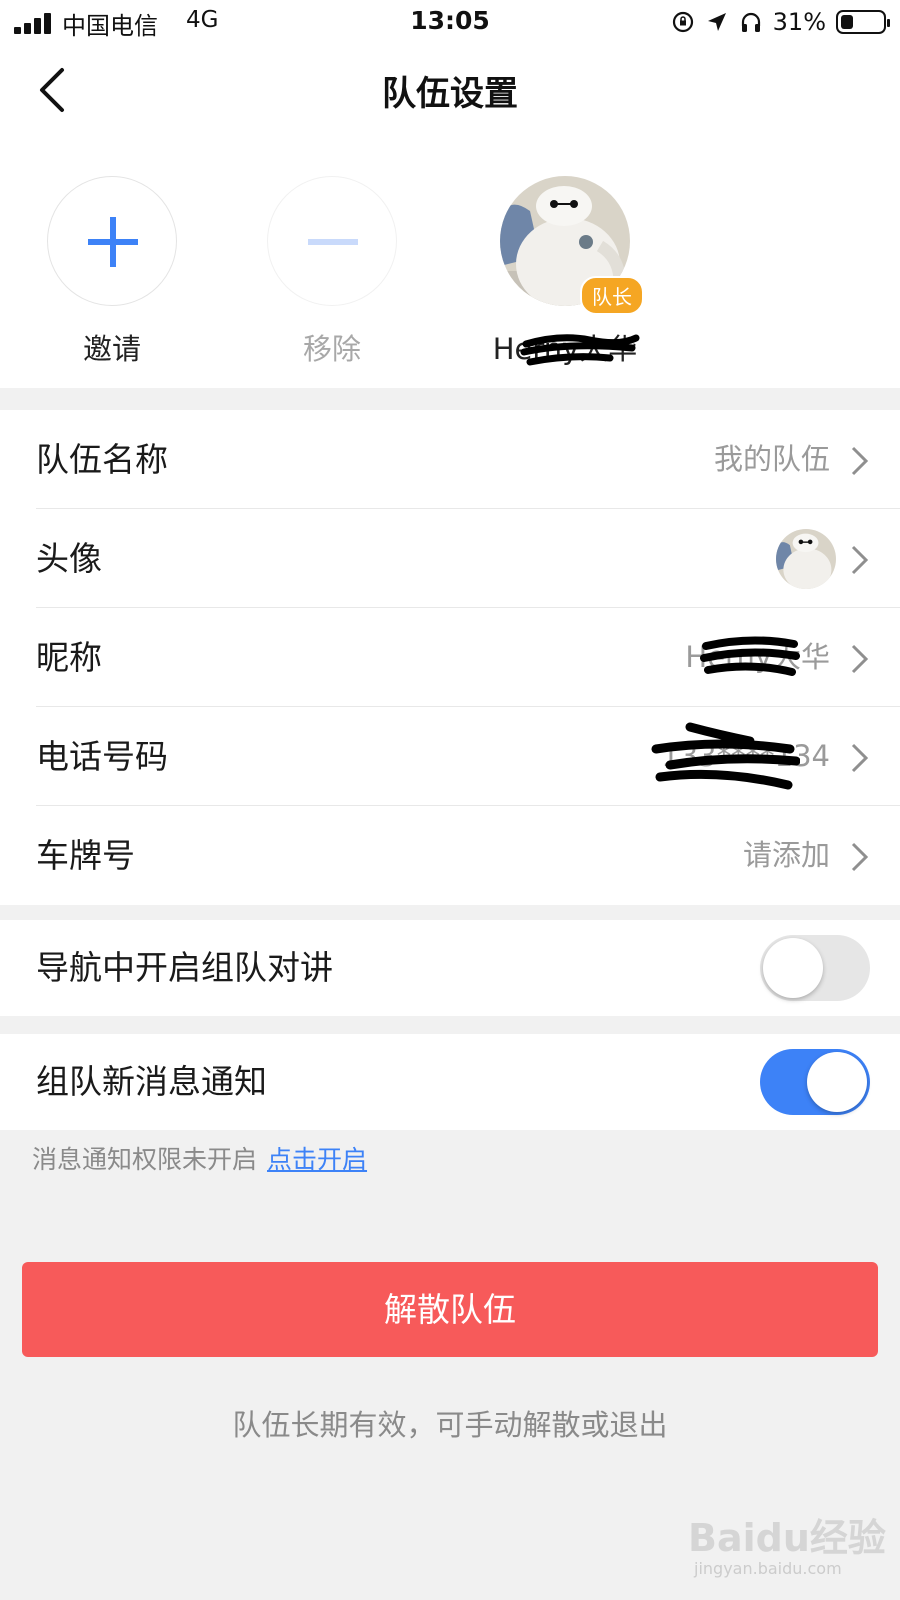 Image resolution: width=900 pixels, height=1600 pixels. I want to click on orientation-lock-icon, so click(682, 22).